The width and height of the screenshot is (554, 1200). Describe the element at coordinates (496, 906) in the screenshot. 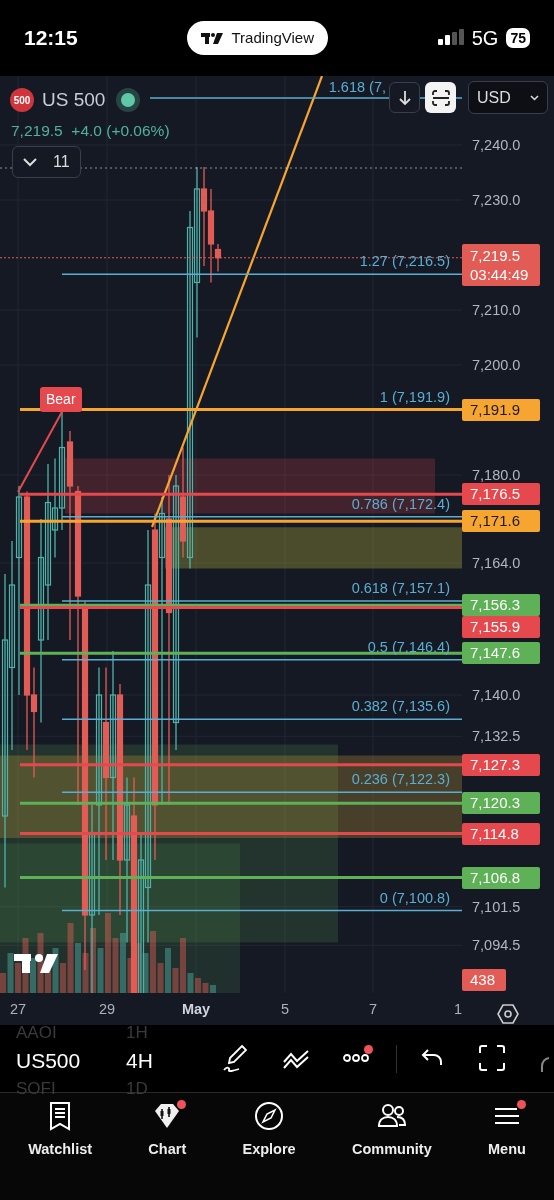

I see `price-axis-label: 7,101.5` at that location.